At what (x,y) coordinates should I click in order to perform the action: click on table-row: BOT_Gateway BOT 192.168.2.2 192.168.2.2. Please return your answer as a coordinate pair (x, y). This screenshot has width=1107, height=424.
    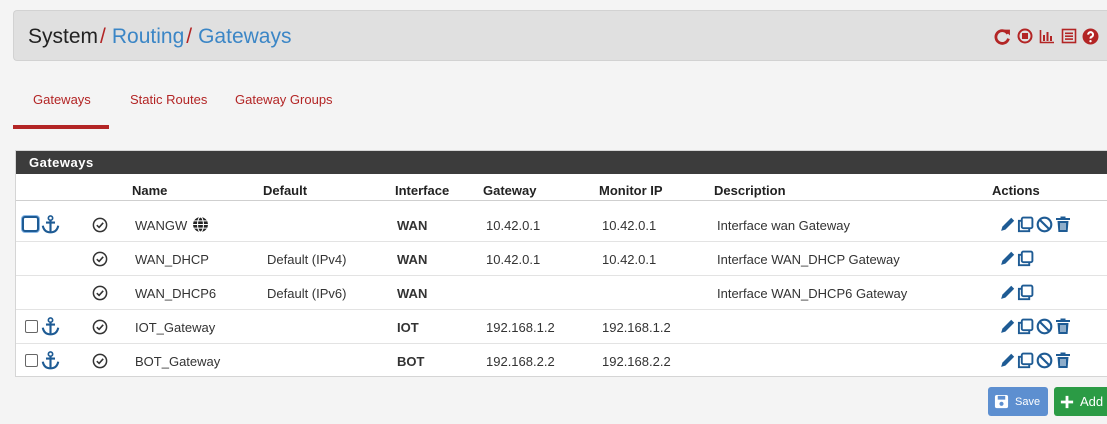
    Looking at the image, I should click on (561, 361).